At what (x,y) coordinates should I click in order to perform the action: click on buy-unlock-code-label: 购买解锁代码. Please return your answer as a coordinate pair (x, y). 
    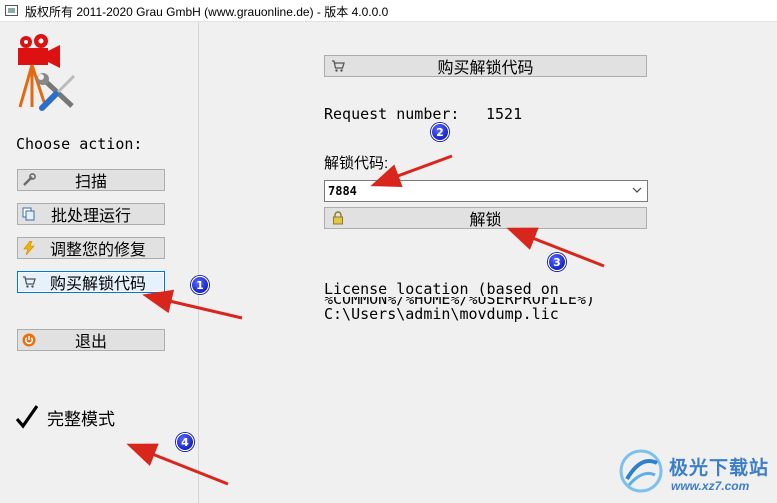
    Looking at the image, I should click on (485, 68).